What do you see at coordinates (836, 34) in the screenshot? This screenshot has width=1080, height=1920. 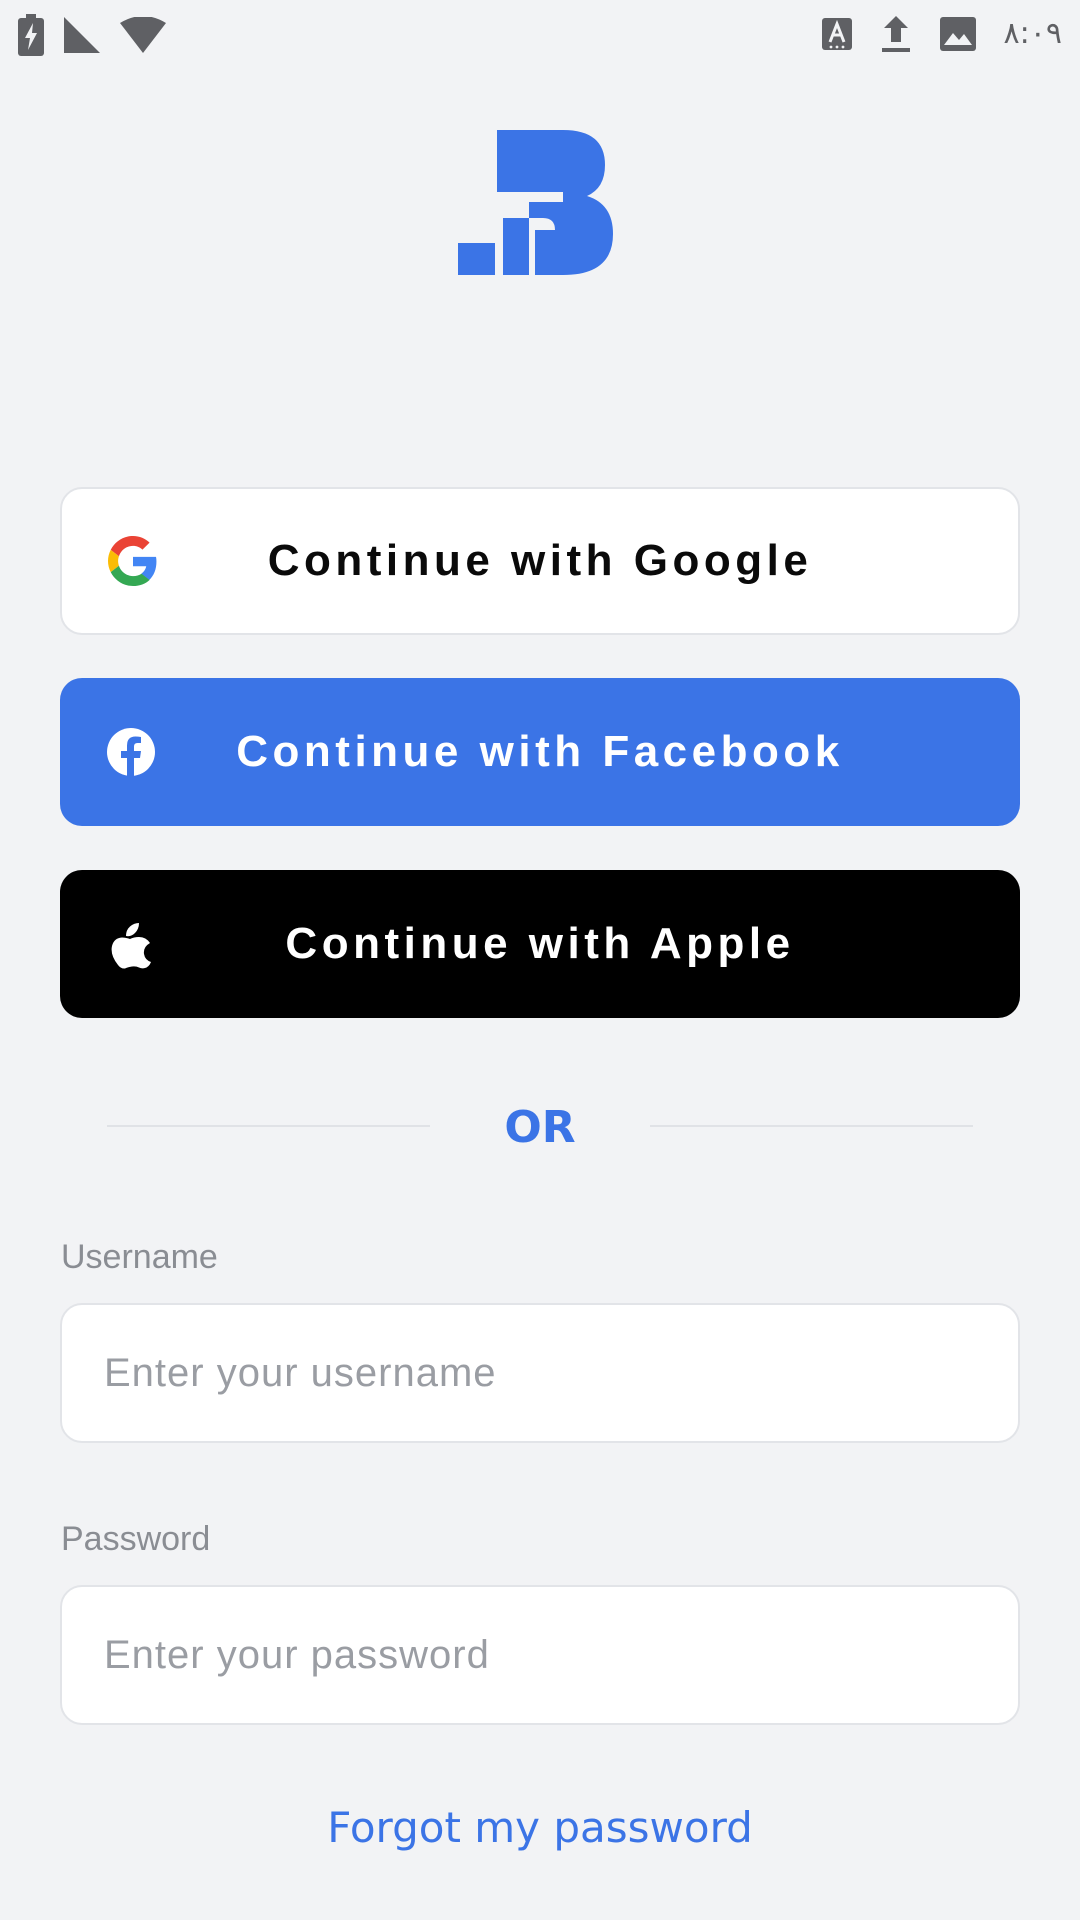 I see `keyboard-a-icon` at bounding box center [836, 34].